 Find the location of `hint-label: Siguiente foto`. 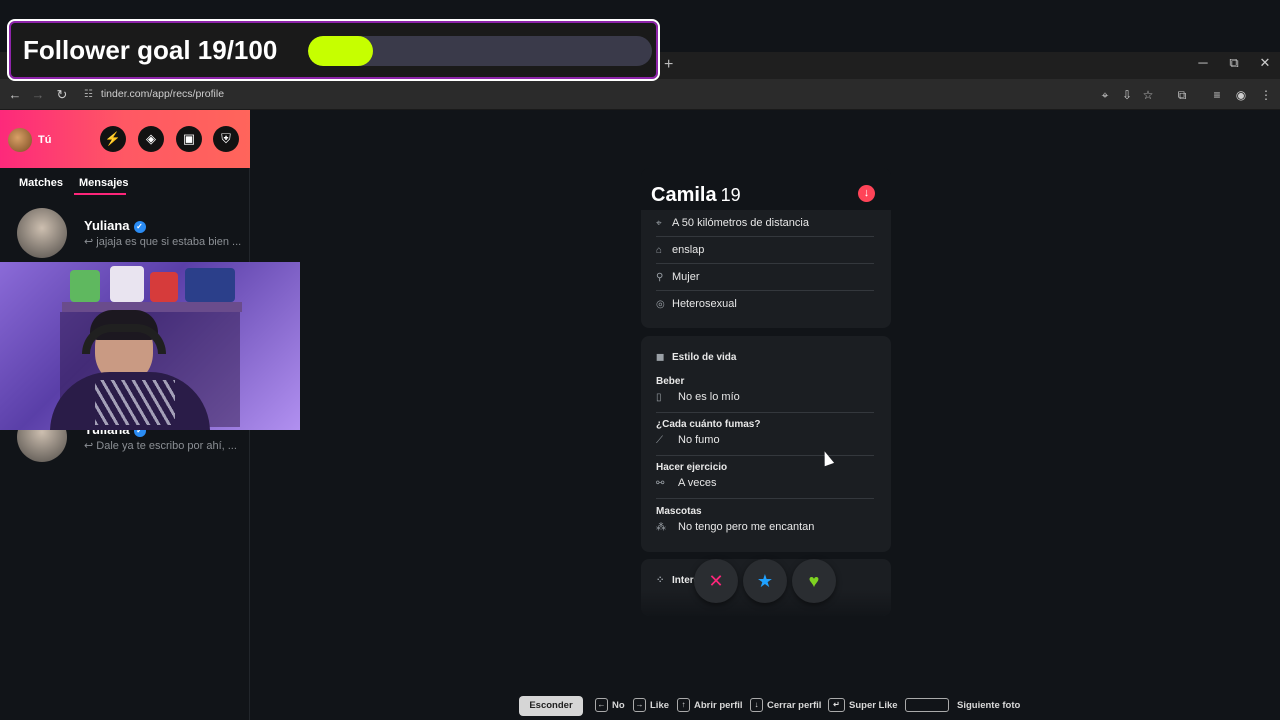

hint-label: Siguiente foto is located at coordinates (989, 705).